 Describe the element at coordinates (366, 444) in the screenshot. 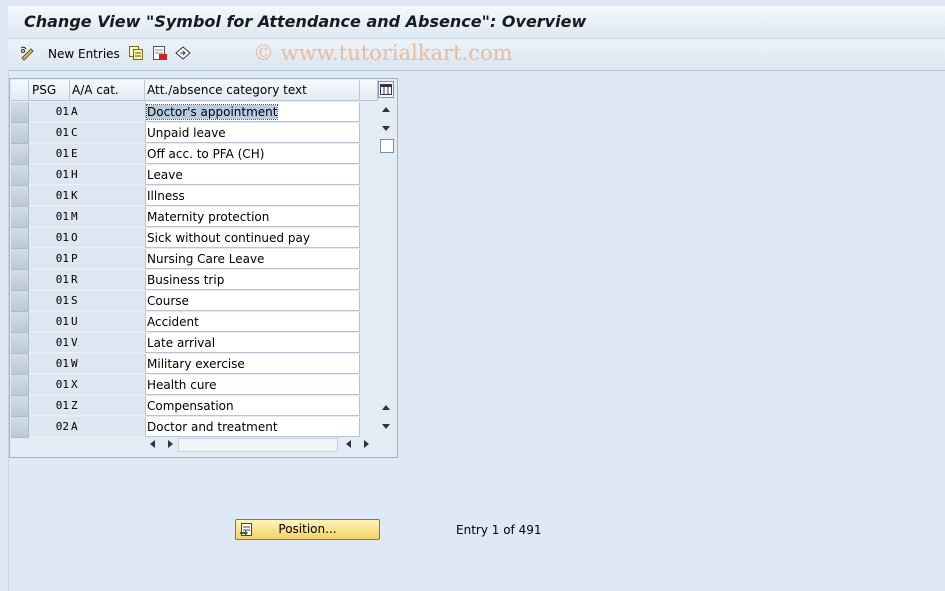

I see `scroll-far-right-icon` at that location.